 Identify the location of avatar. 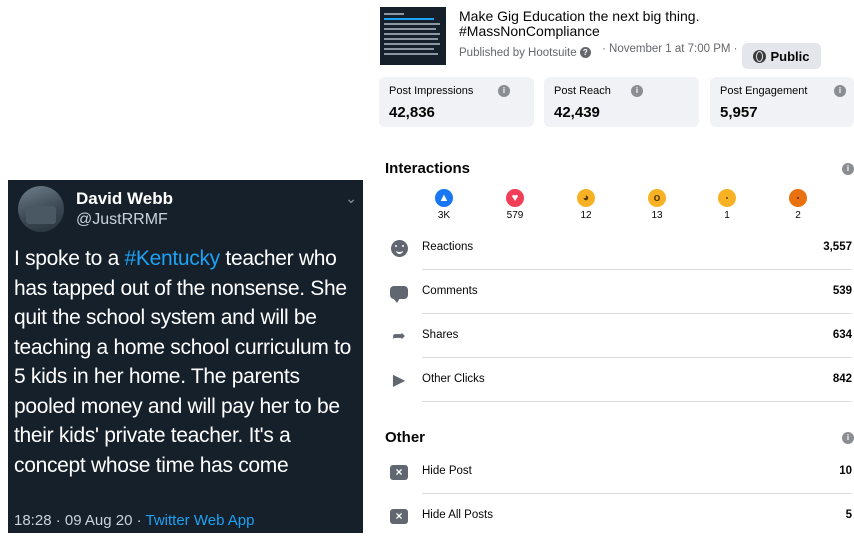
(41, 209).